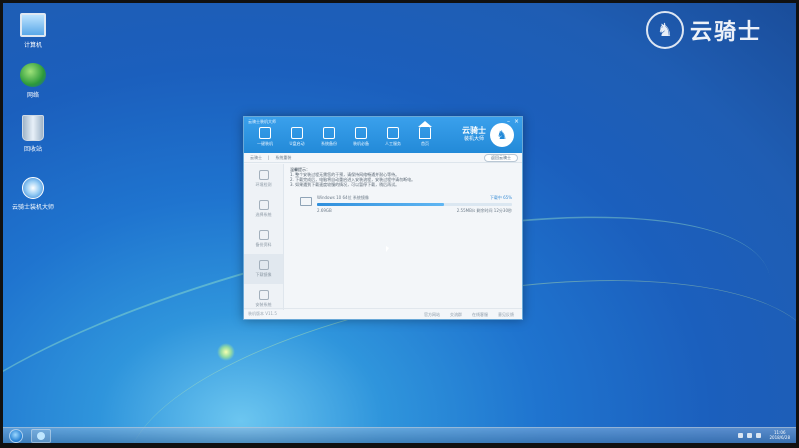  I want to click on step-sidebar: 环境检测 选择系统 备份资料 下载镜像 安装系统, so click(264, 237).